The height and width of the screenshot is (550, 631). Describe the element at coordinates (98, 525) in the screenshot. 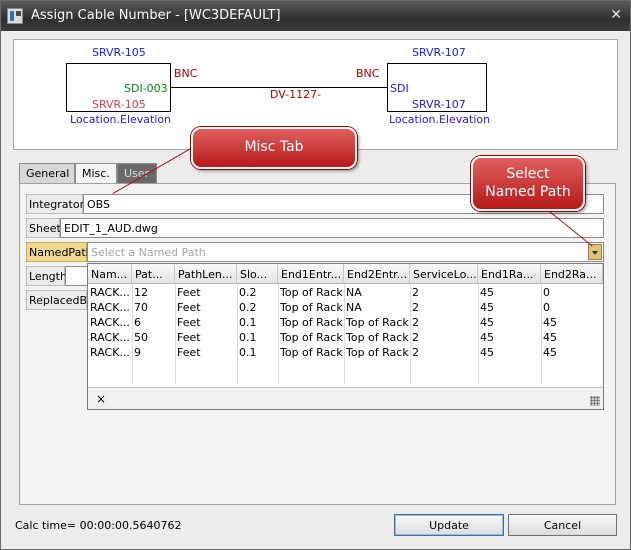

I see `calc-time-status: Calc time= 00:00:00.5640762` at that location.